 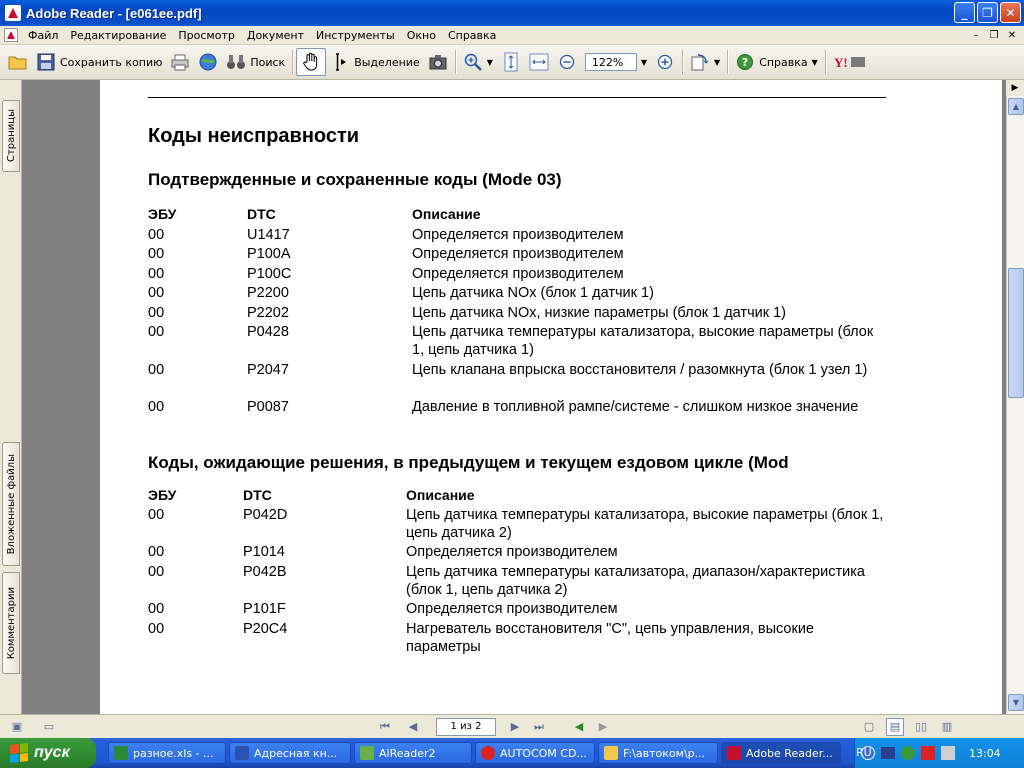 What do you see at coordinates (268, 313) in the screenshot?
I see `table-cell-dtc: P2202` at bounding box center [268, 313].